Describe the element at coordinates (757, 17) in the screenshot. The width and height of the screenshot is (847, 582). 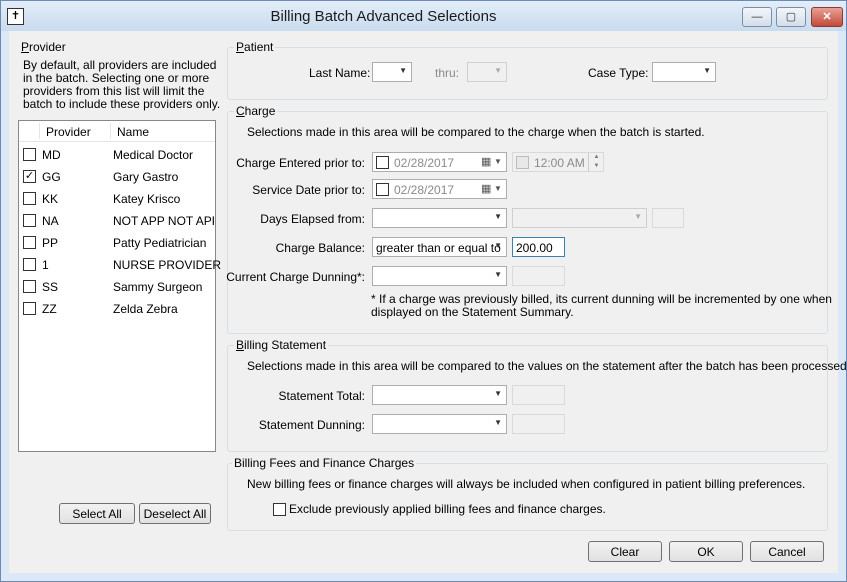
I see `minimize-button: —` at that location.